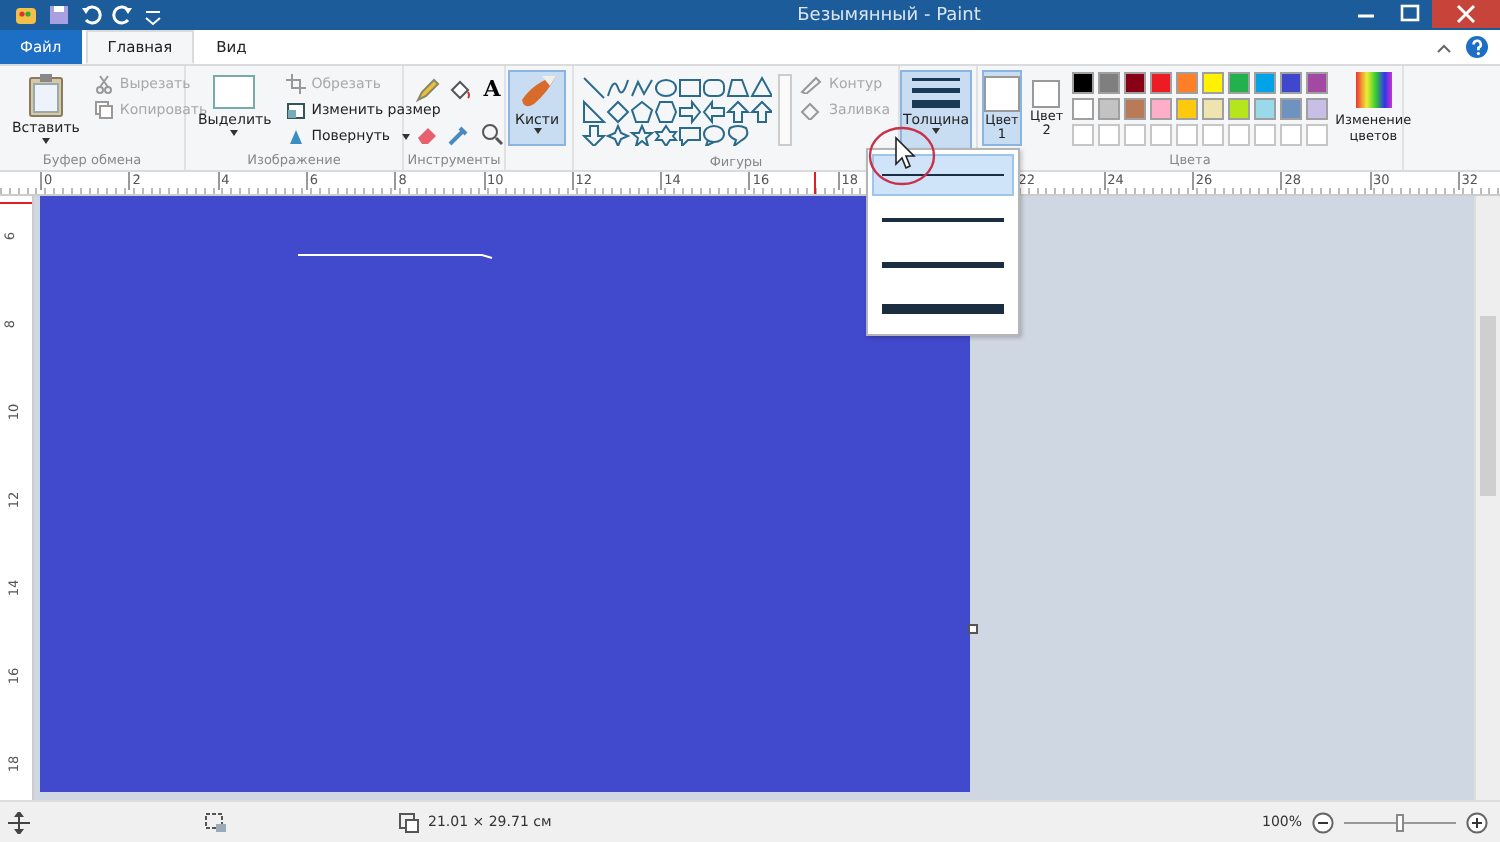 This screenshot has height=842, width=1500. I want to click on pencil-icon, so click(428, 90).